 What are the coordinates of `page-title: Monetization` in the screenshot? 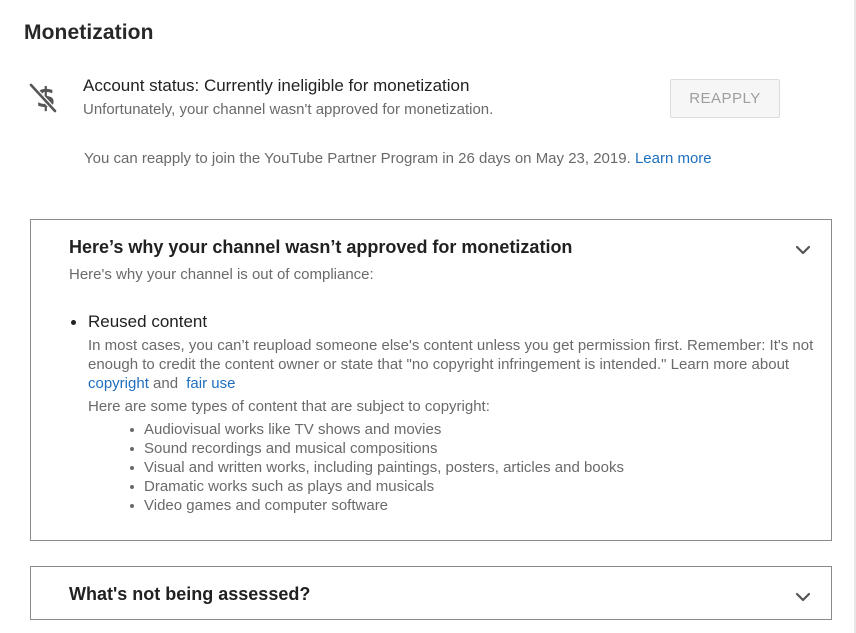 It's located at (89, 32).